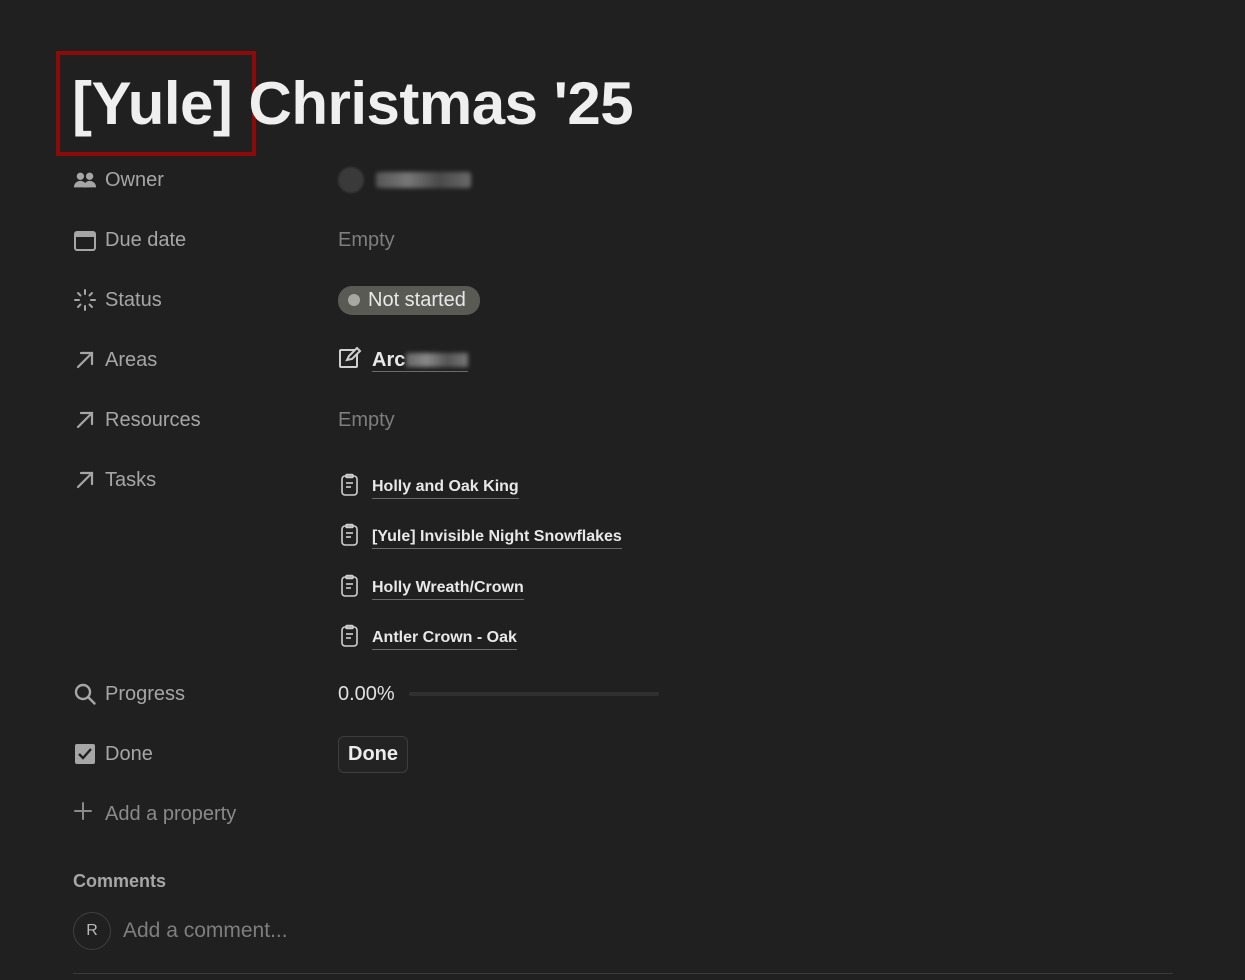 This screenshot has height=980, width=1245. I want to click on task-link: Antler Crown - Oak, so click(444, 639).